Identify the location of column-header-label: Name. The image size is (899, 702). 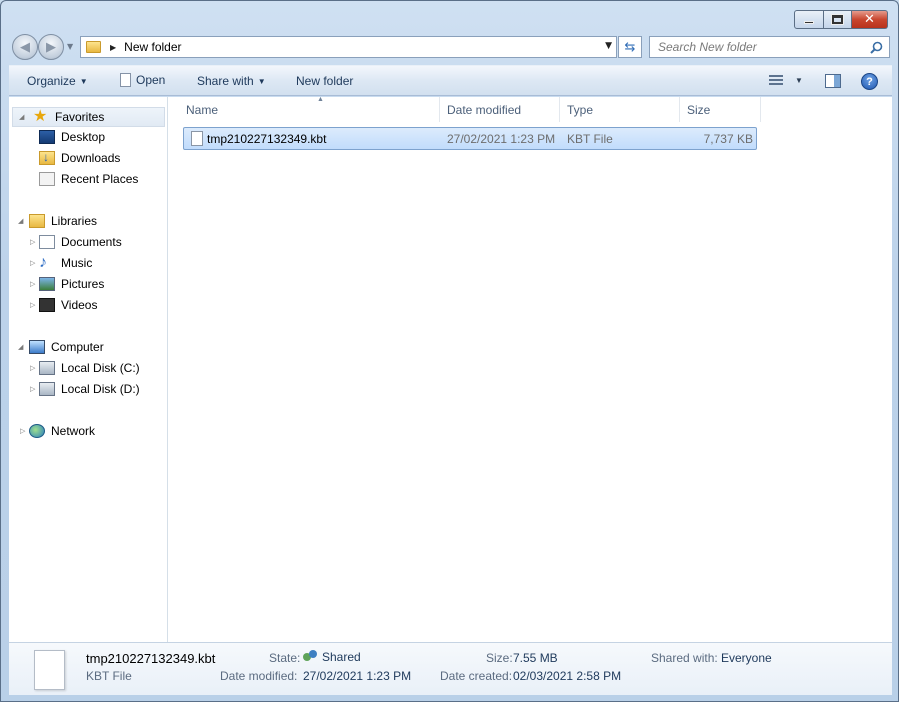
(202, 110).